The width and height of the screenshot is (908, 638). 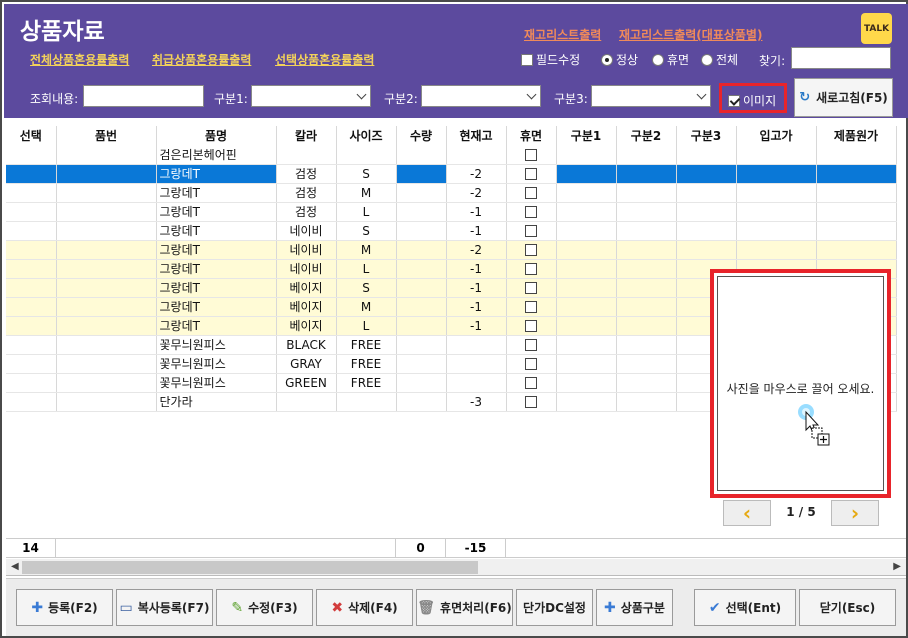 I want to click on kakao-talk-icon: TALK, so click(x=876, y=28).